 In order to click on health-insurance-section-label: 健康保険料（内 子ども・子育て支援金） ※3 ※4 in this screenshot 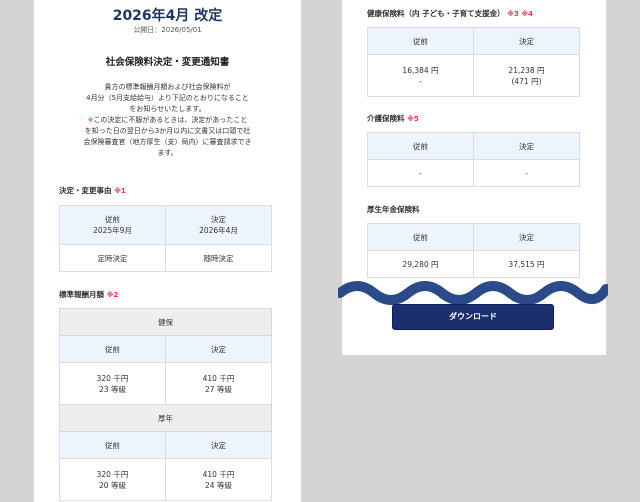, I will do `click(450, 13)`.